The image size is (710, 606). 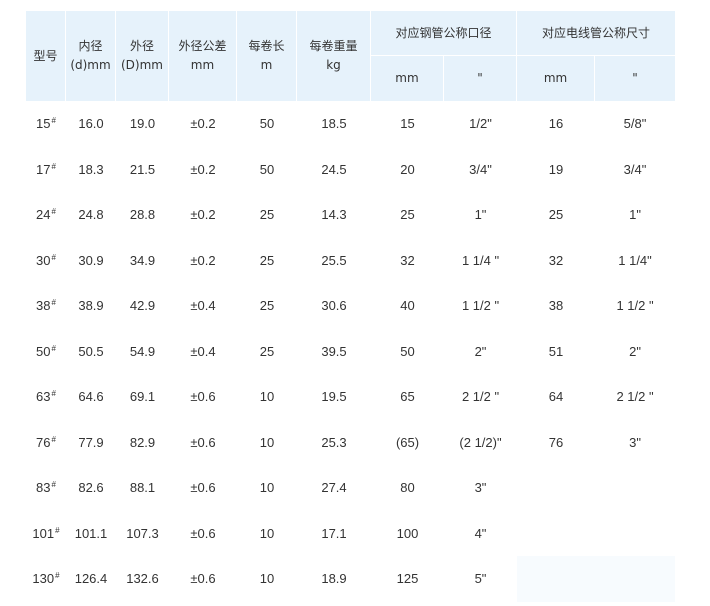 I want to click on cell-outer-diameter: 132.6, so click(x=142, y=579).